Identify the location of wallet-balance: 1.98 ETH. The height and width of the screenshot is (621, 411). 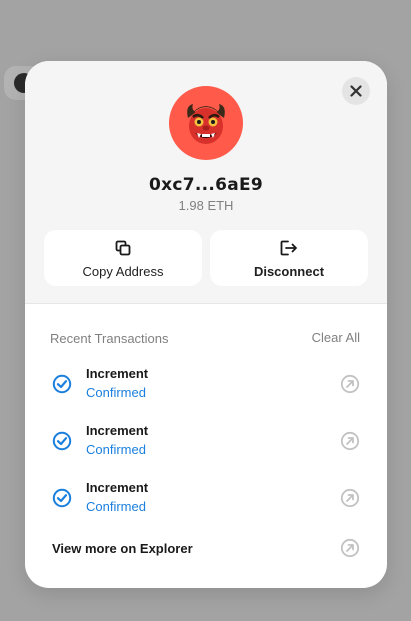
(206, 205).